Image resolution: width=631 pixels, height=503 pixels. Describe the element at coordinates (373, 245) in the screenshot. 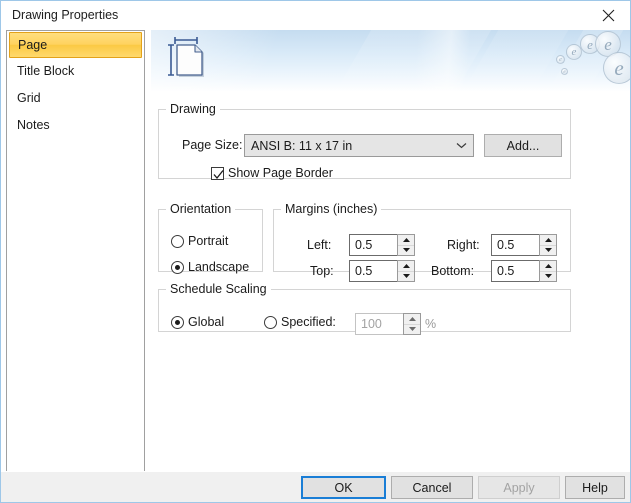

I see `margin-left-value: 0.5` at that location.